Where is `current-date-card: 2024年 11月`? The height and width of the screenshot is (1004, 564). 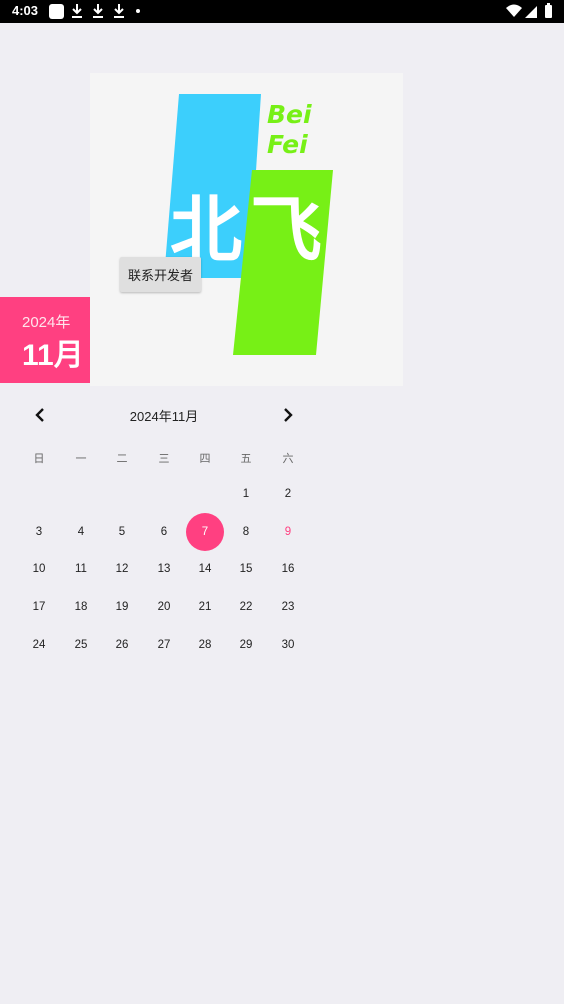
current-date-card: 2024年 11月 is located at coordinates (45, 340).